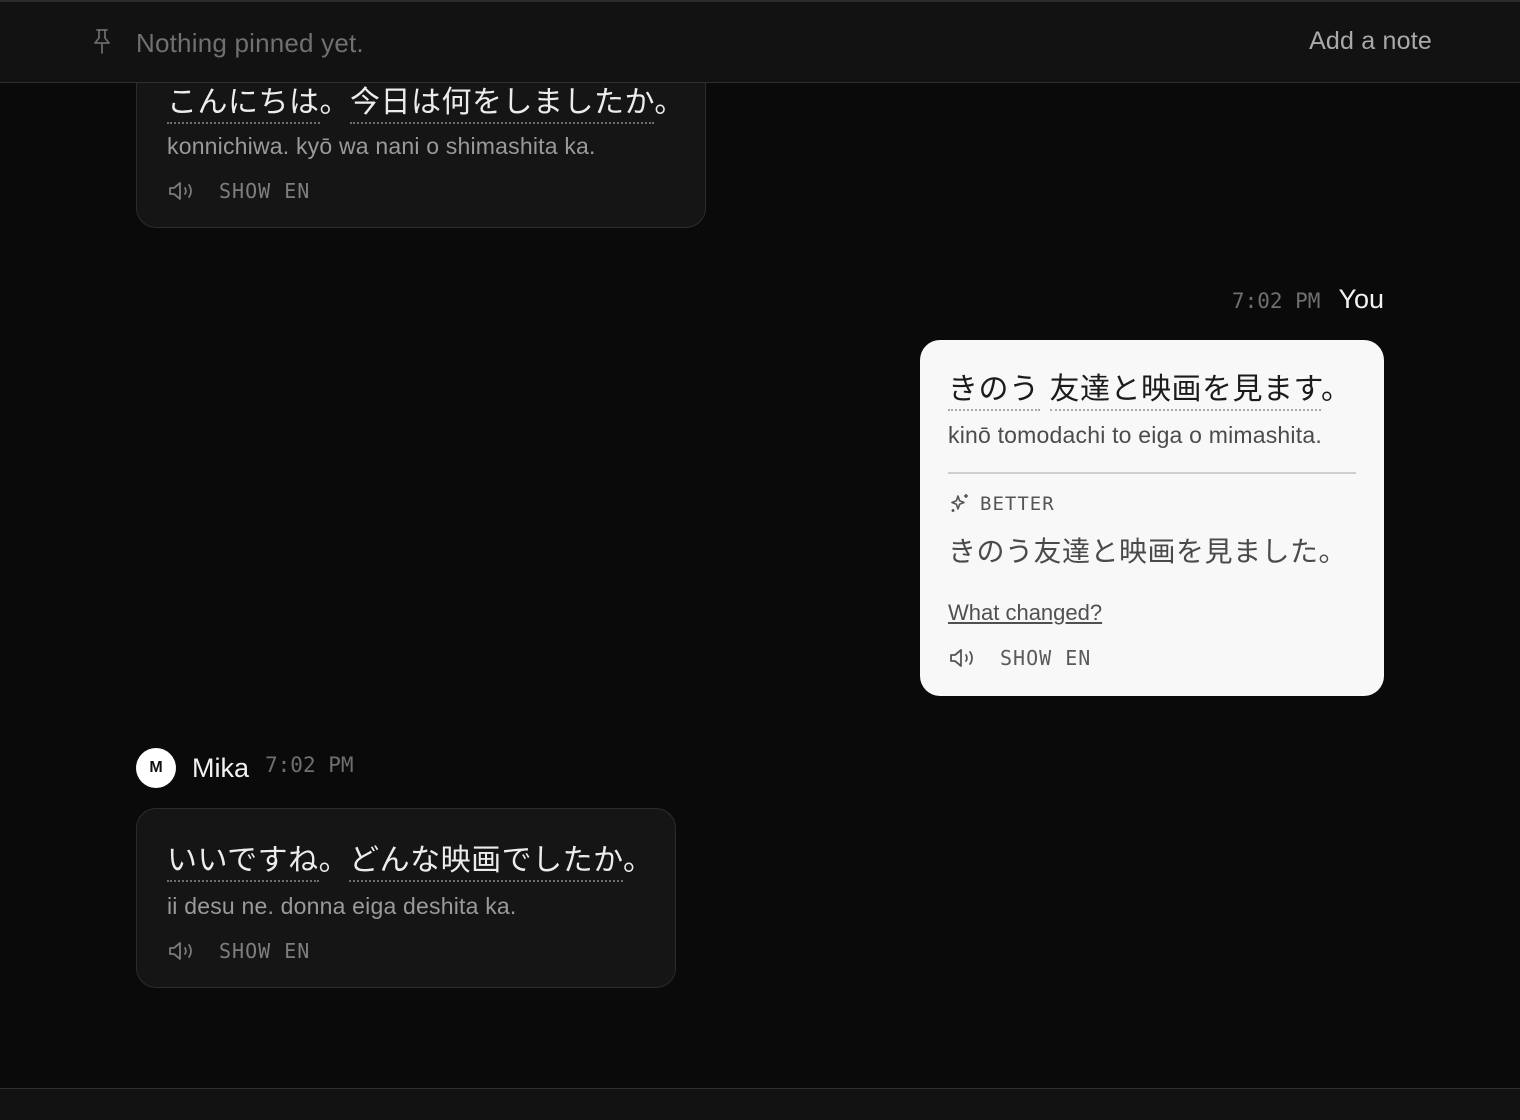  What do you see at coordinates (959, 503) in the screenshot?
I see `sparkle-icon` at bounding box center [959, 503].